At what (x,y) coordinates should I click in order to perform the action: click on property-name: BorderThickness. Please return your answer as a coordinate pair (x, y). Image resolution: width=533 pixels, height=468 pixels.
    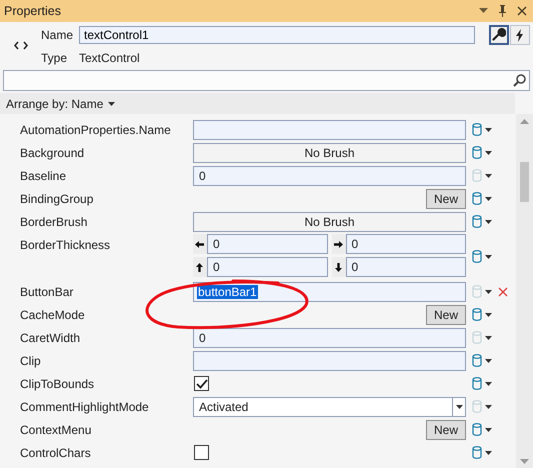
    Looking at the image, I should click on (65, 245).